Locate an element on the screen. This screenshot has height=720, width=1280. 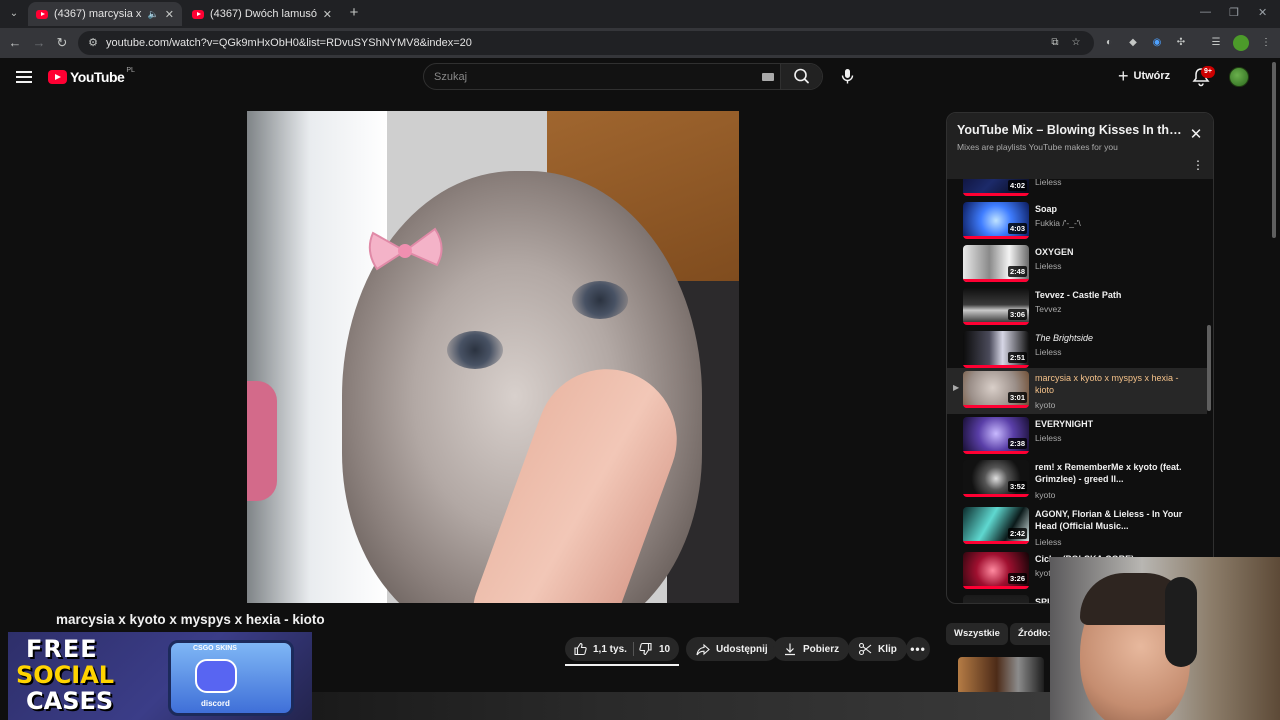
like-button: 1,1 tys. is located at coordinates (599, 649).